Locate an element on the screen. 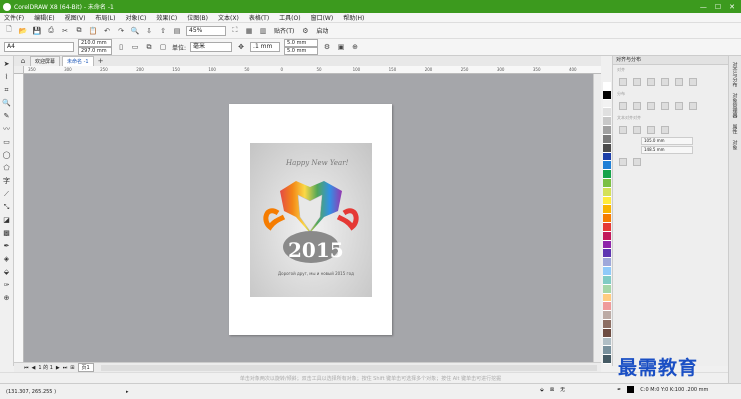  menu-item-0: 文件(F) is located at coordinates (14, 17).